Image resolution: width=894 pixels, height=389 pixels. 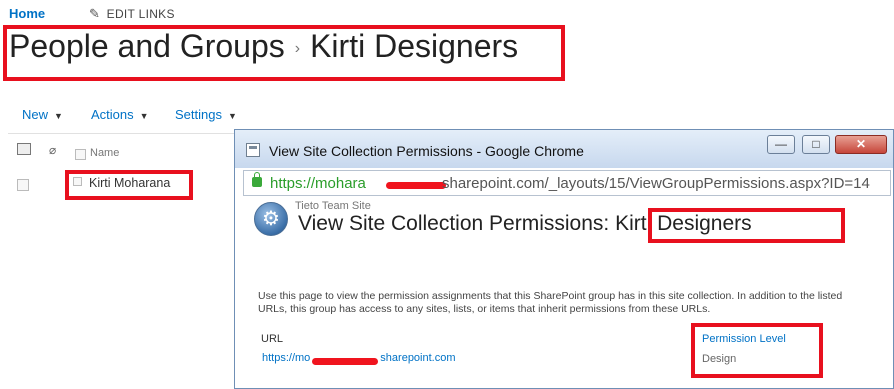 What do you see at coordinates (286, 358) in the screenshot?
I see `url-start: https://mo` at bounding box center [286, 358].